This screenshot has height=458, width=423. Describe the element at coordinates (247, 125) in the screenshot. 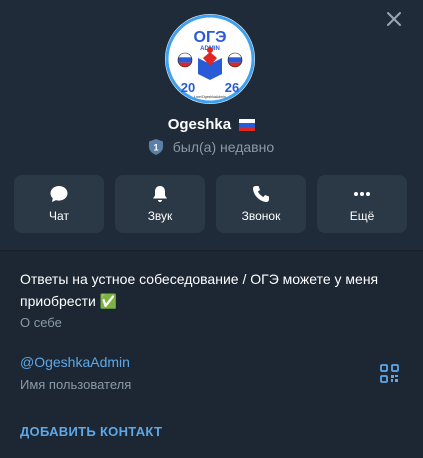

I see `russia-flag-icon` at that location.